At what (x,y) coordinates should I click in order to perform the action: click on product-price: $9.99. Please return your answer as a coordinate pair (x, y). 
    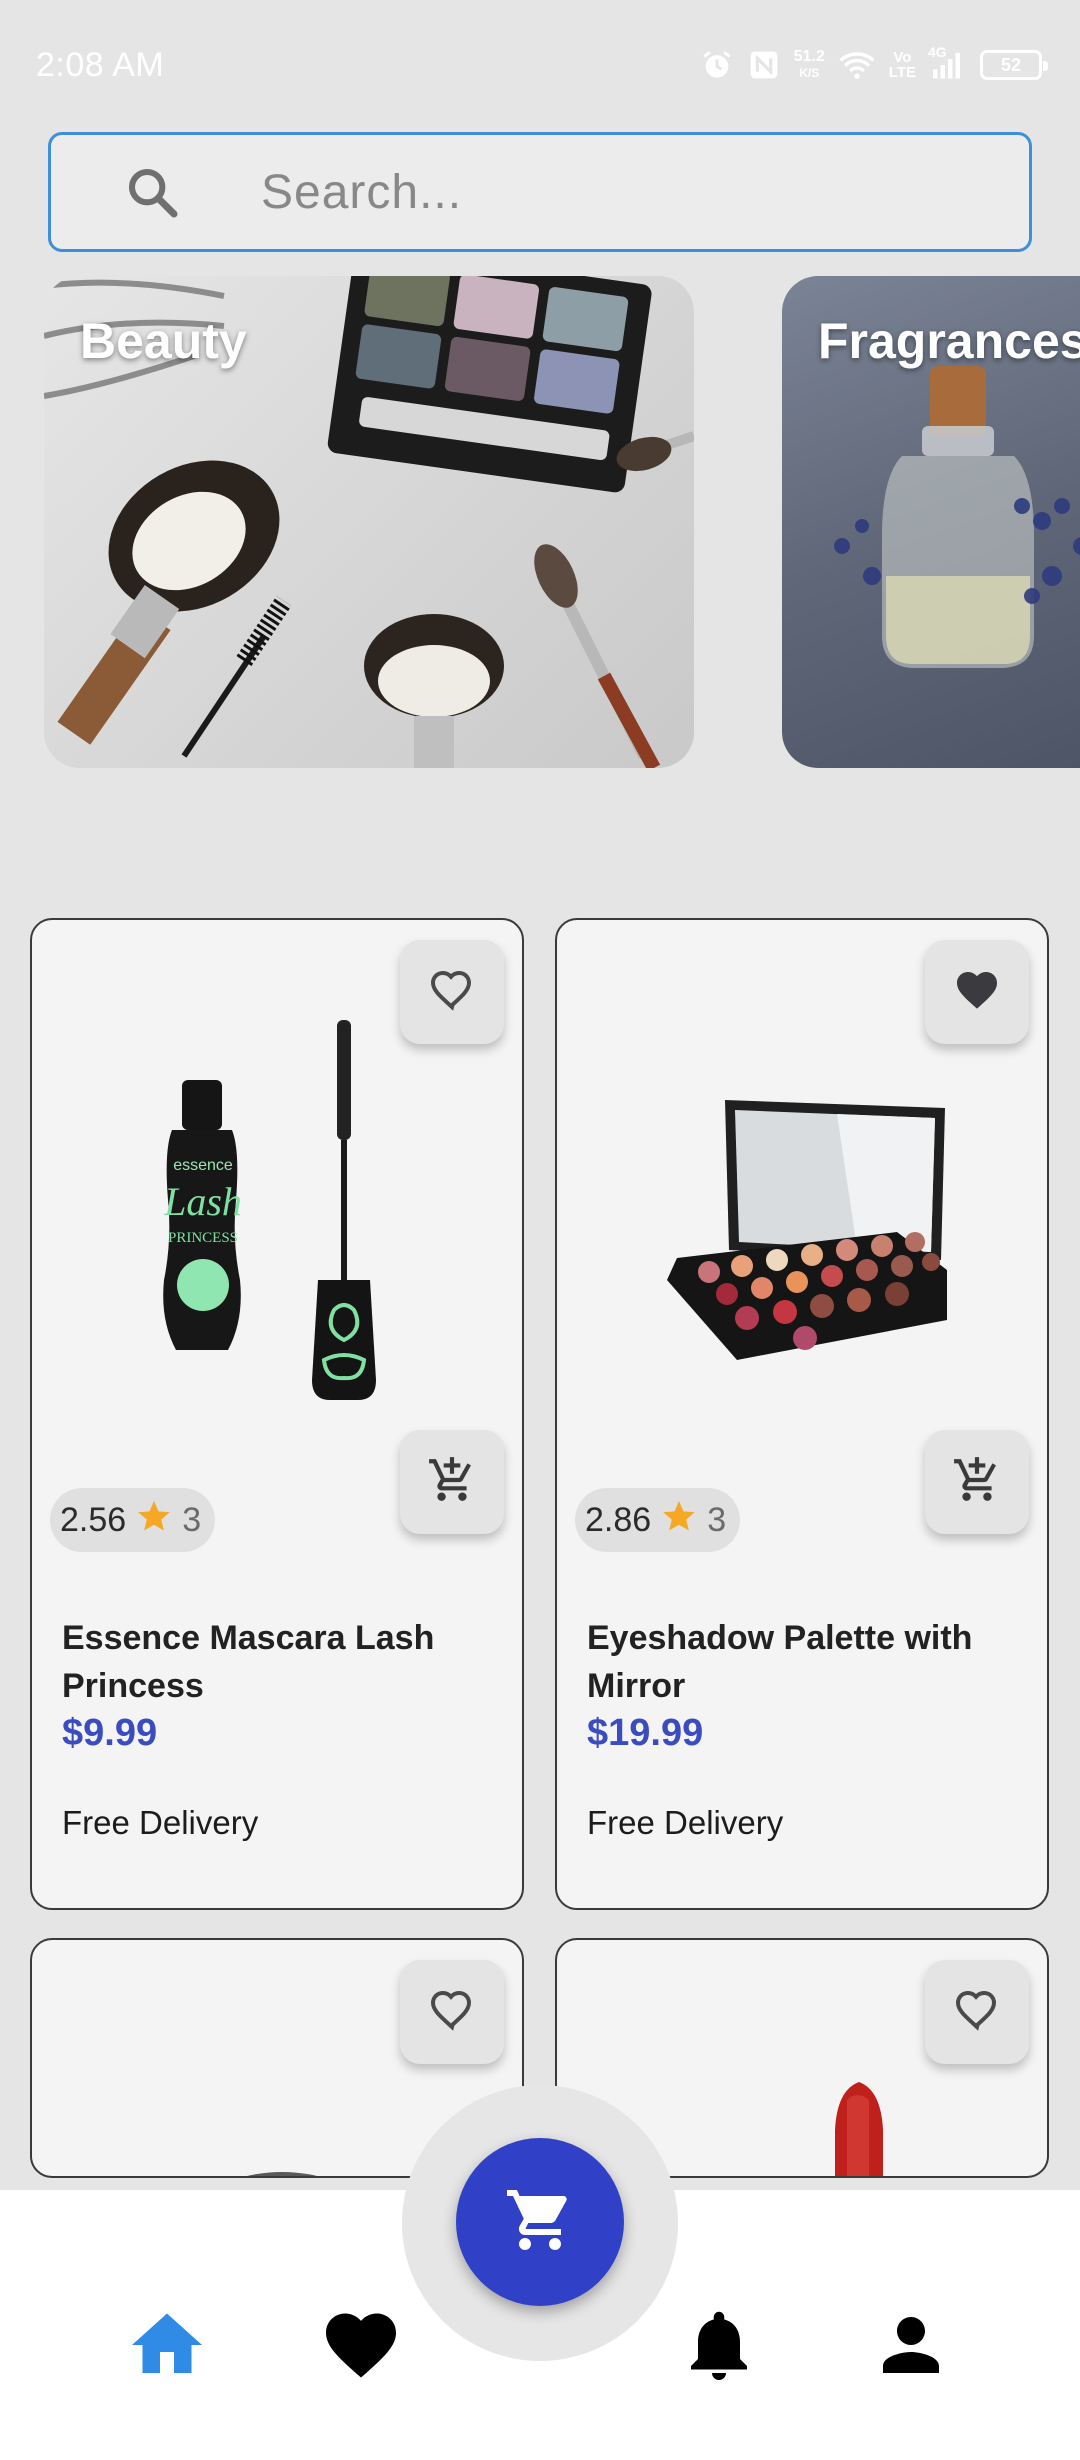
    Looking at the image, I should click on (110, 1733).